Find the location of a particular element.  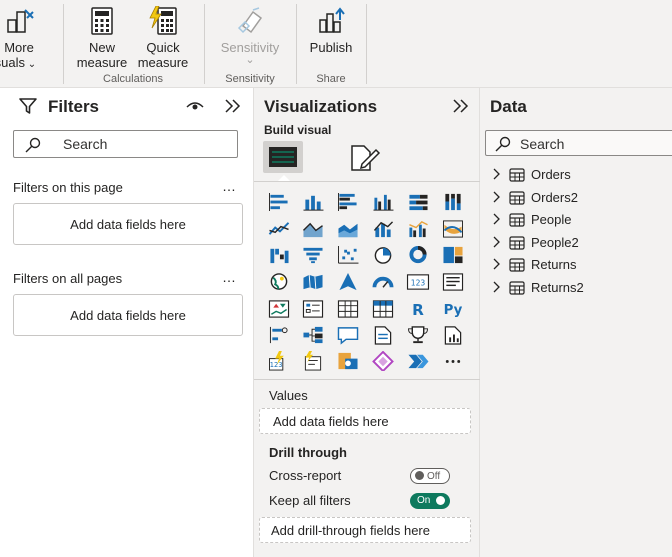

quick-measure-label-1: Quick is located at coordinates (163, 47).